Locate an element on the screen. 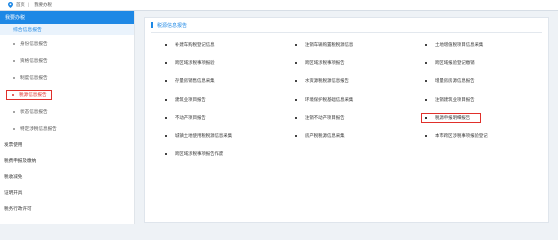  breadcrumb-bar: 首页 | 我要办税 is located at coordinates (279, 5).